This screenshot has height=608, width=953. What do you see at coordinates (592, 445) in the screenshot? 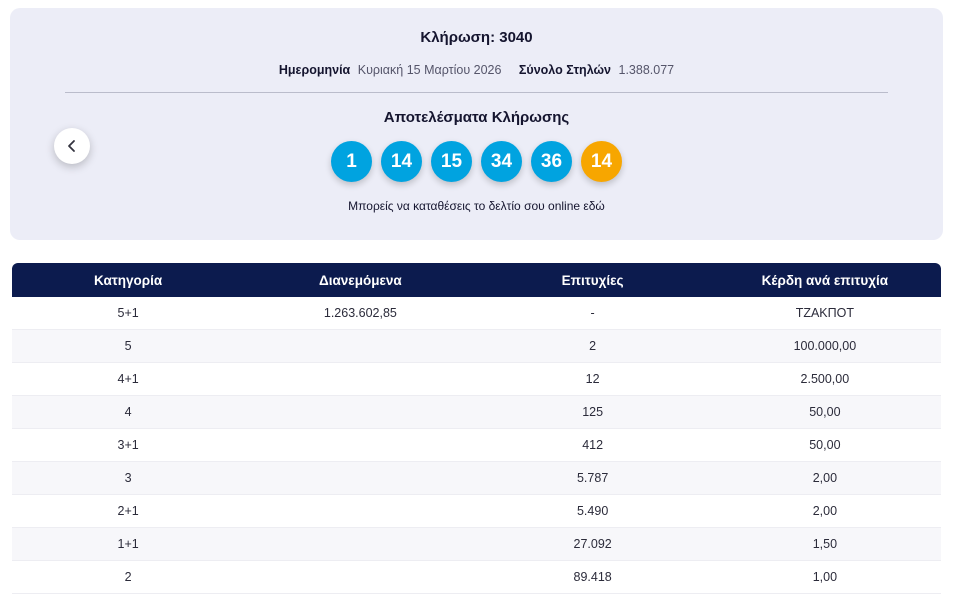
I see `table-cell: 412` at bounding box center [592, 445].